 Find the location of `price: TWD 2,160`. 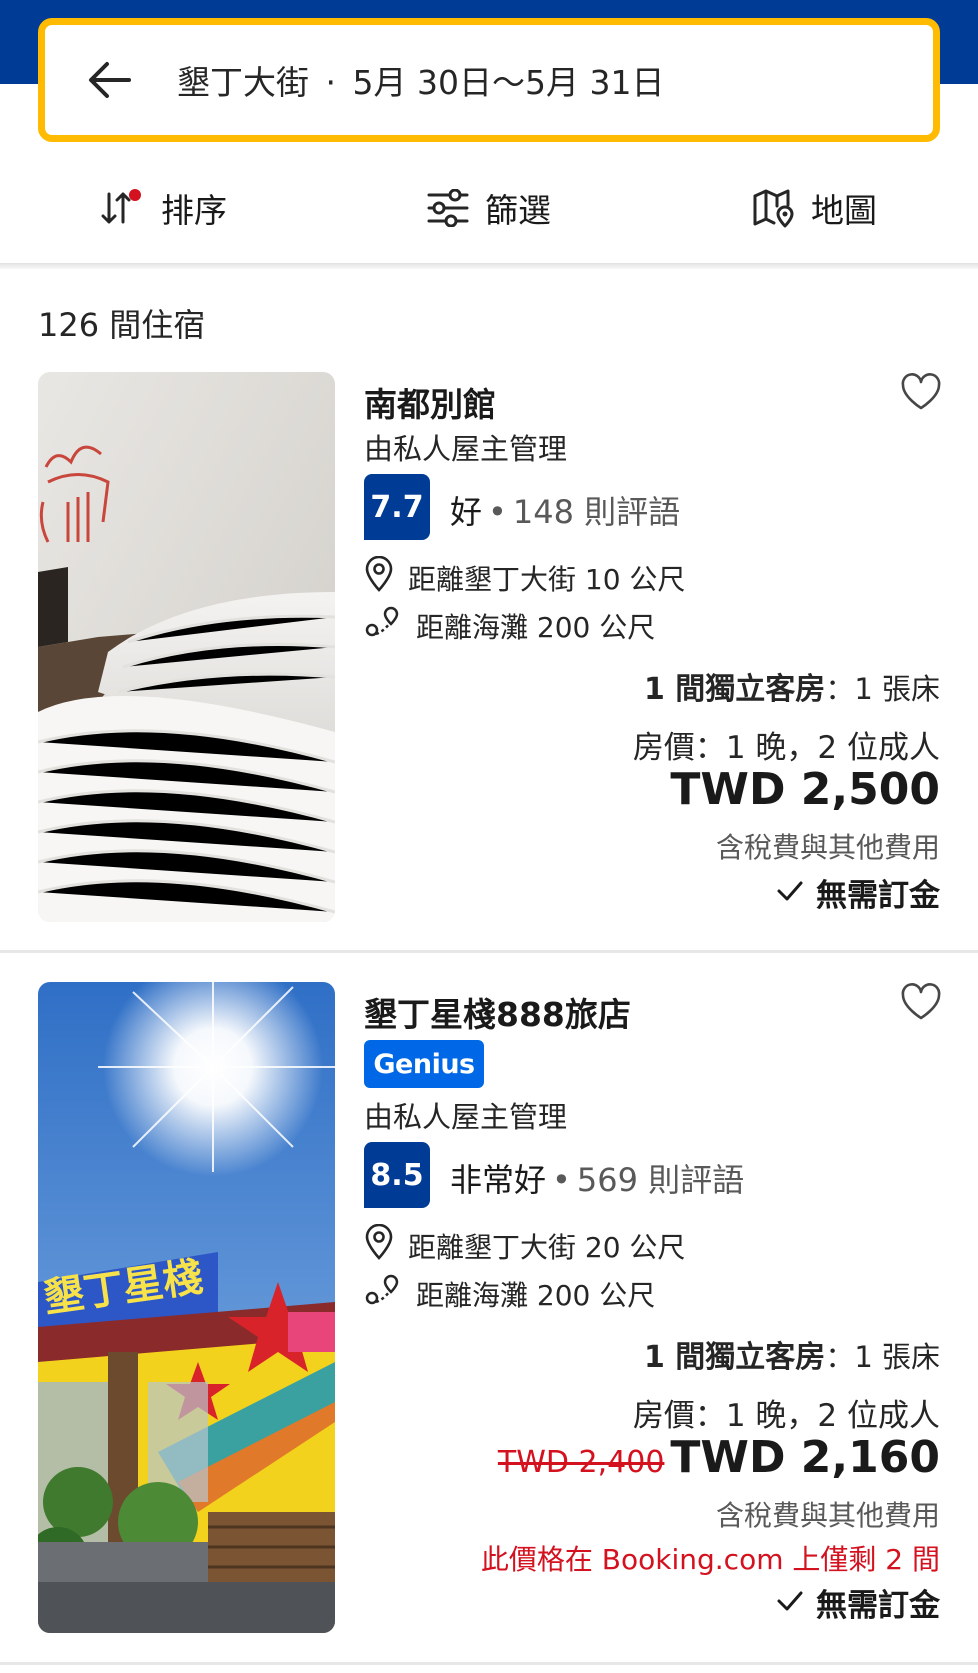

price: TWD 2,160 is located at coordinates (805, 1457).